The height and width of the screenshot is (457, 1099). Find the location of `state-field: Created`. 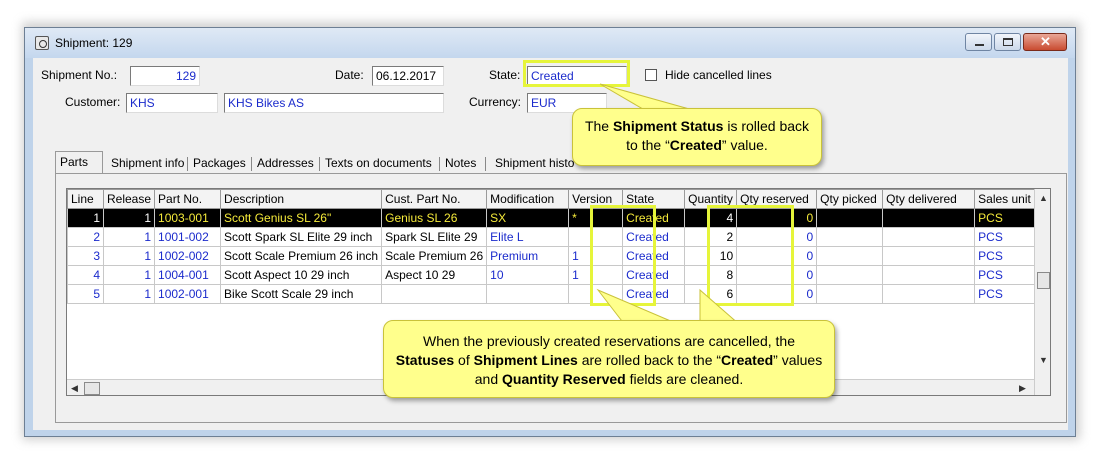

state-field: Created is located at coordinates (577, 76).